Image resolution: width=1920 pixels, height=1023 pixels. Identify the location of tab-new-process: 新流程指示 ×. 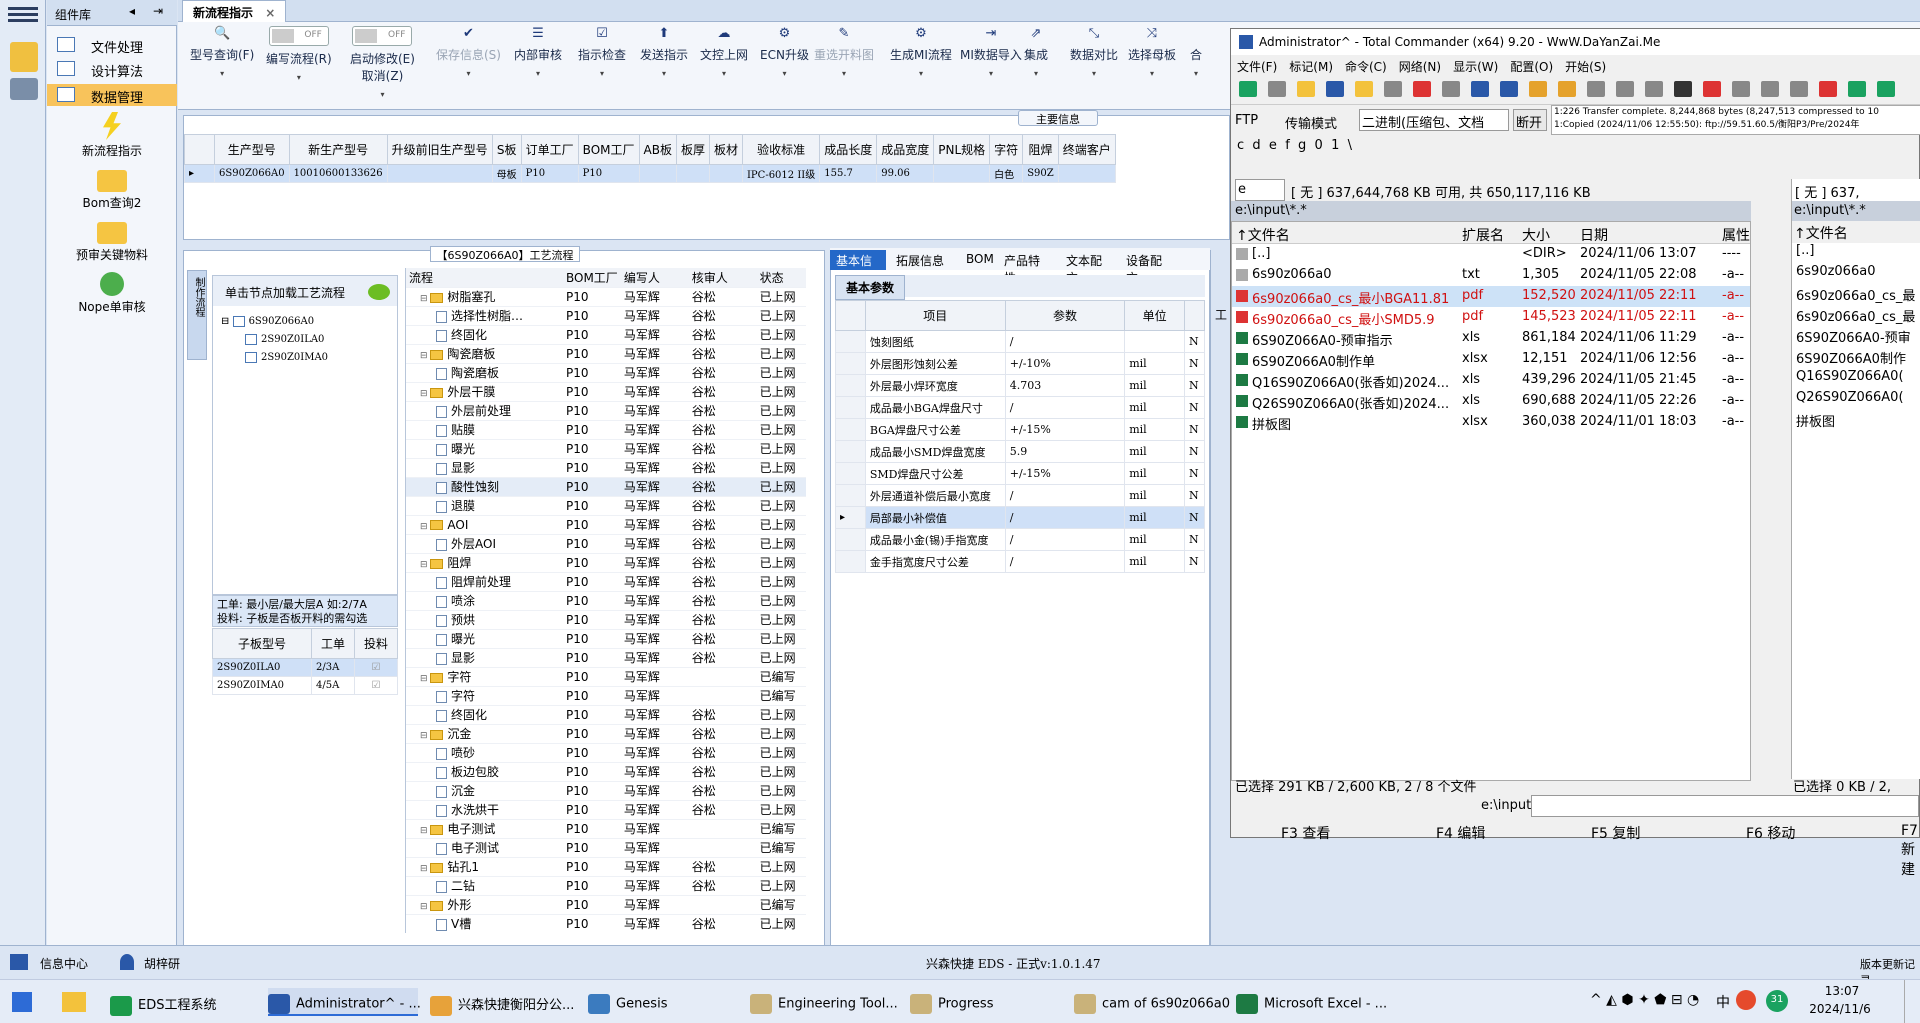
(234, 11).